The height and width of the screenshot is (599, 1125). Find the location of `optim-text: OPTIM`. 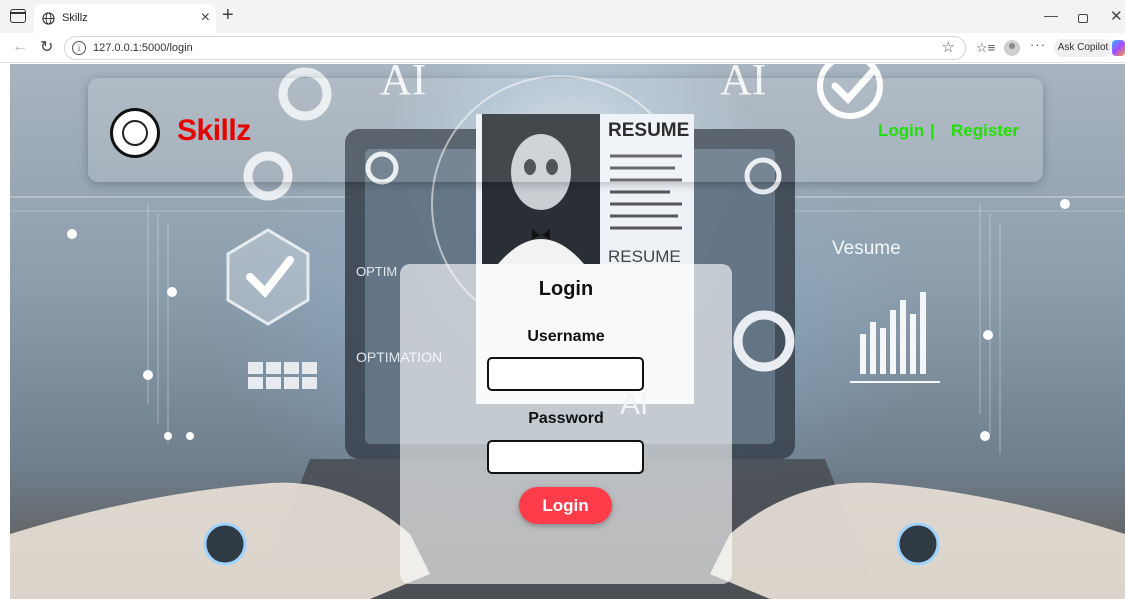

optim-text: OPTIM is located at coordinates (376, 271).